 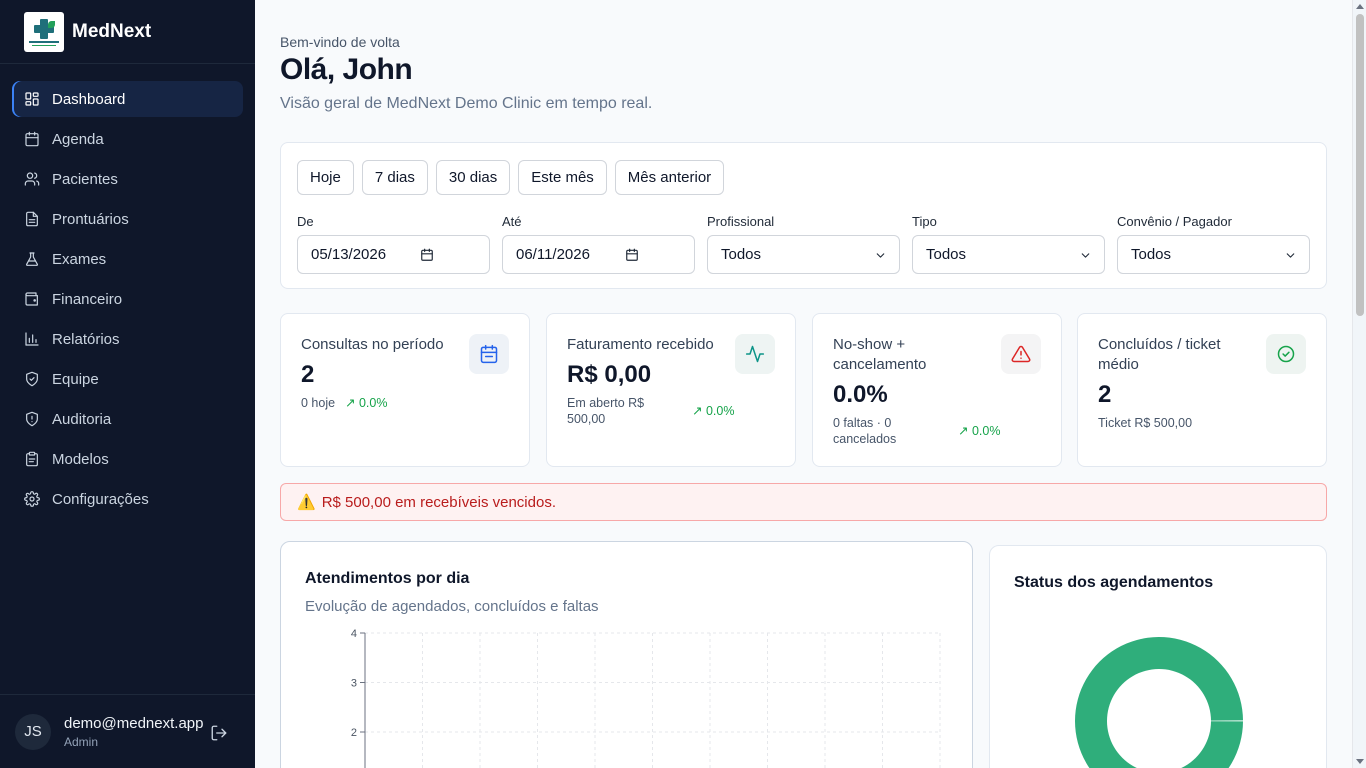 I want to click on preset-hoje-button: Hoje, so click(x=325, y=177).